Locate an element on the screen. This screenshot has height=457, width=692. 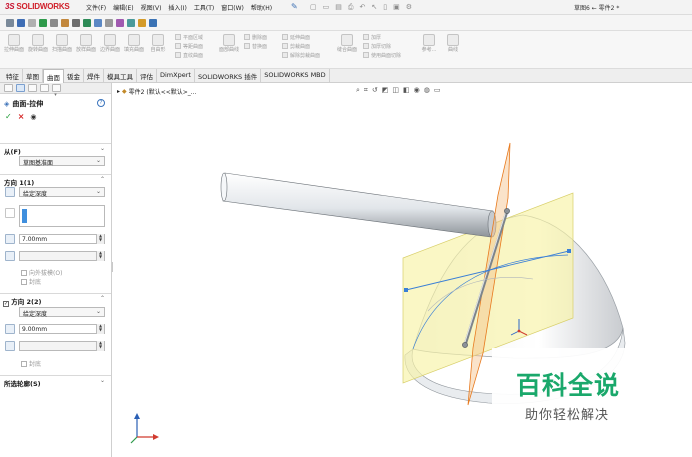
delete-face-button: 删除面 is located at coordinates (255, 38).